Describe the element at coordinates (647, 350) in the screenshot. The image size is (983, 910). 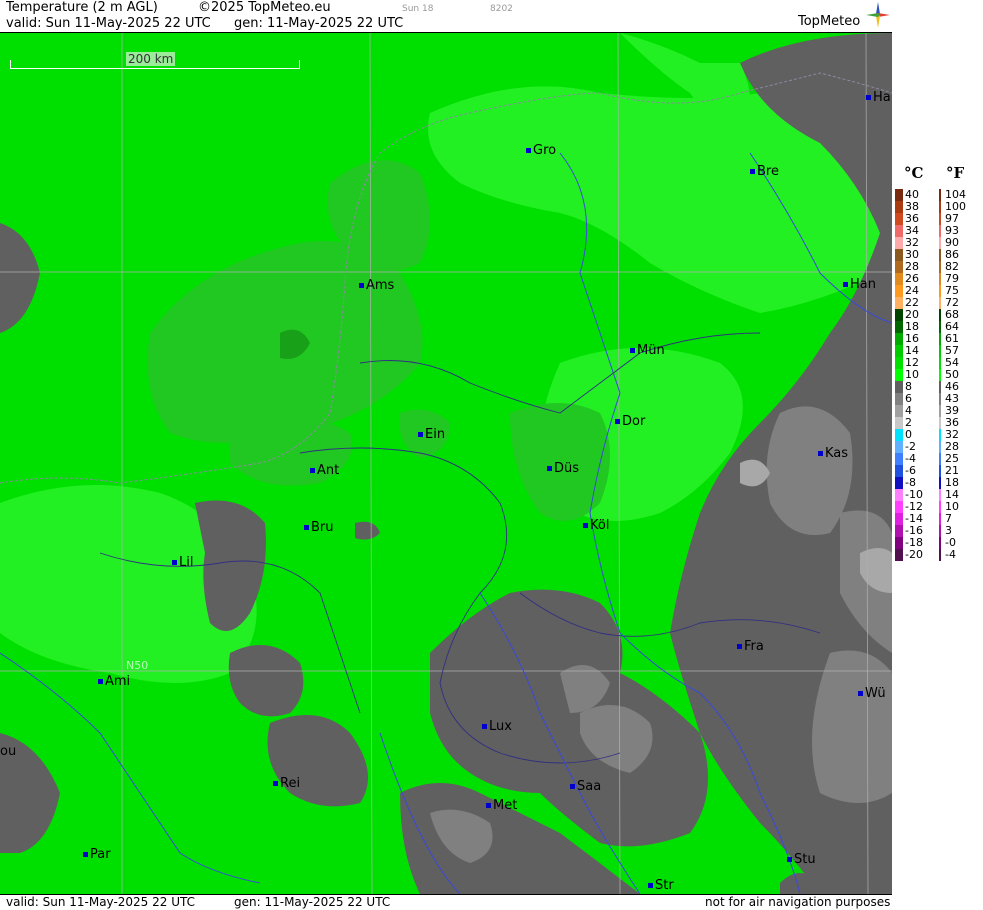
I see `city-marker: Mün` at that location.